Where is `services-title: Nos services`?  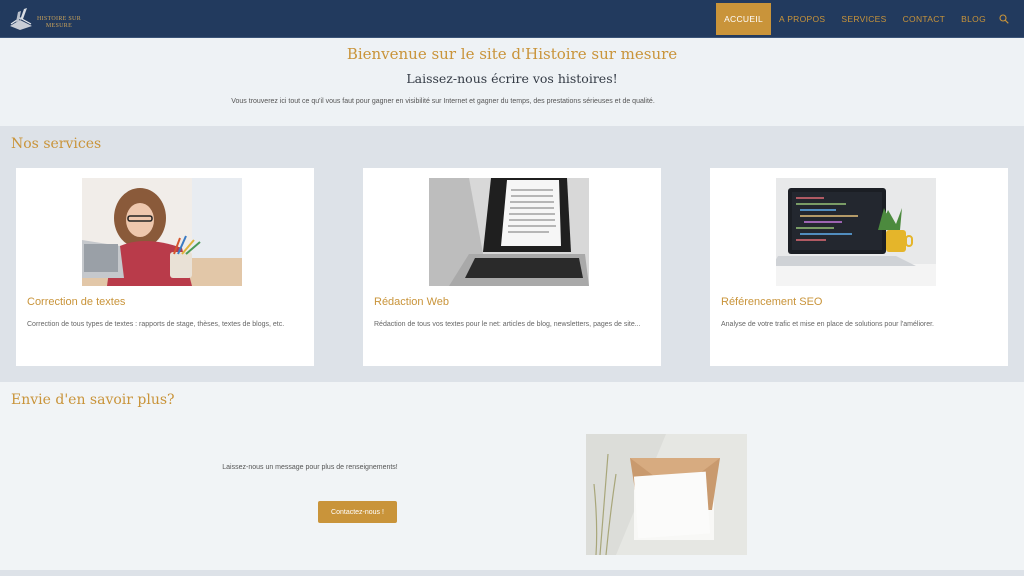
services-title: Nos services is located at coordinates (56, 144).